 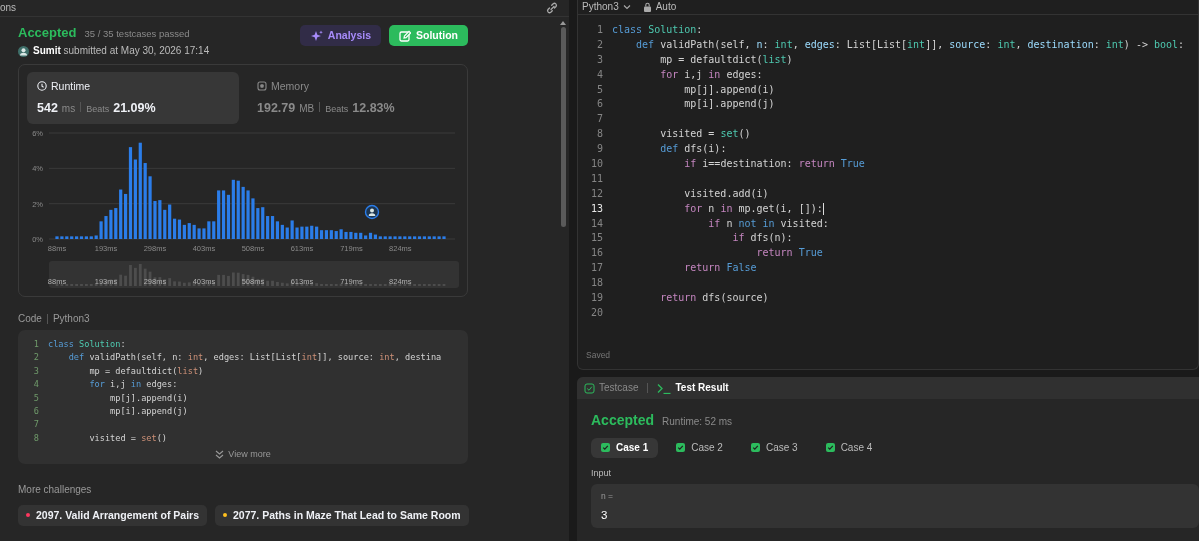 I want to click on line-number: 14, so click(x=596, y=223).